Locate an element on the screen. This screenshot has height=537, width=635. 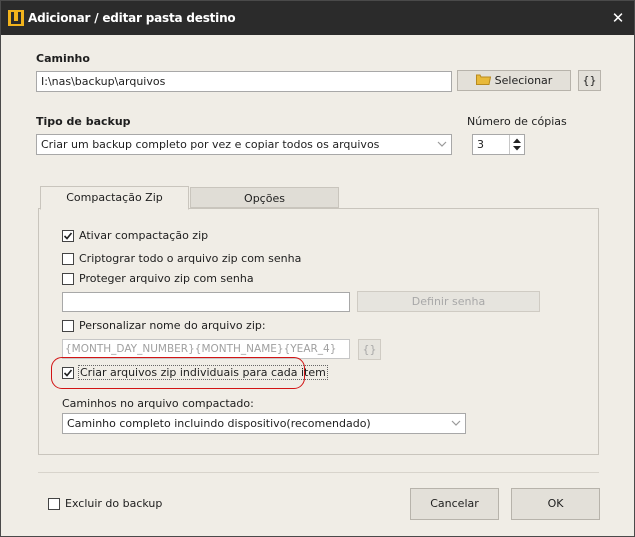
exclude-backup-checkbox is located at coordinates (54, 504).